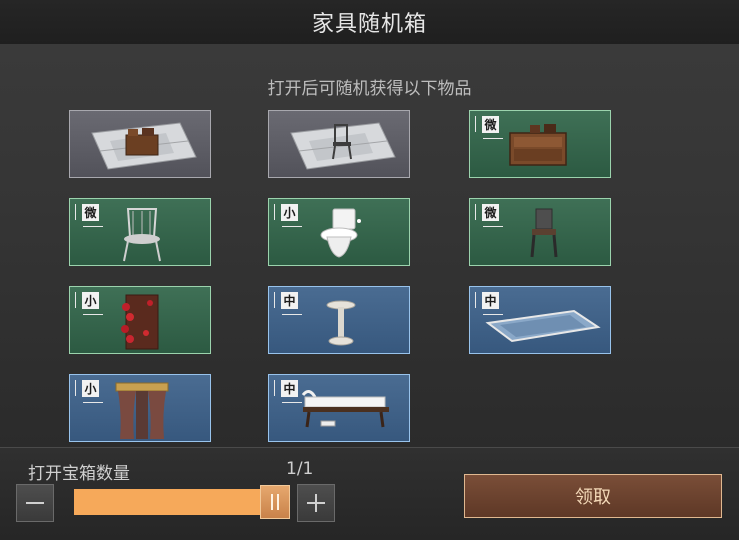 Image resolution: width=739 pixels, height=540 pixels. Describe the element at coordinates (593, 496) in the screenshot. I see `claim-button: 领取` at that location.